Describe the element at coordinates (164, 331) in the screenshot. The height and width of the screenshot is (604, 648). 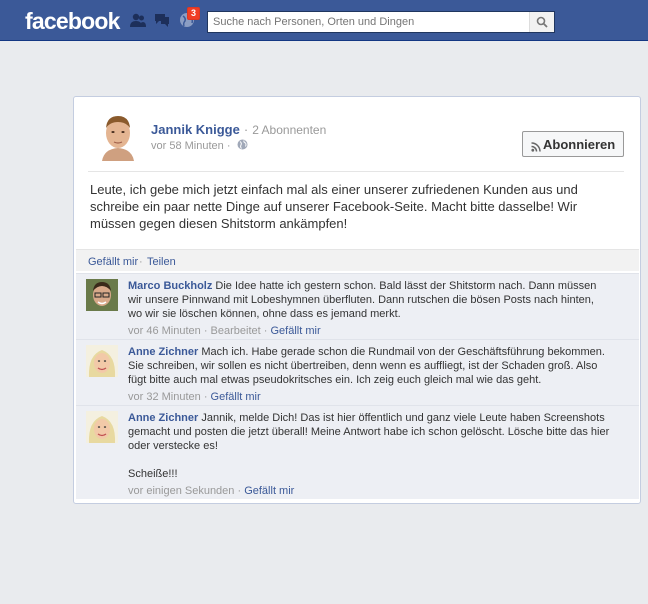
I see `comment-timestamp: vor 46 Minuten` at that location.